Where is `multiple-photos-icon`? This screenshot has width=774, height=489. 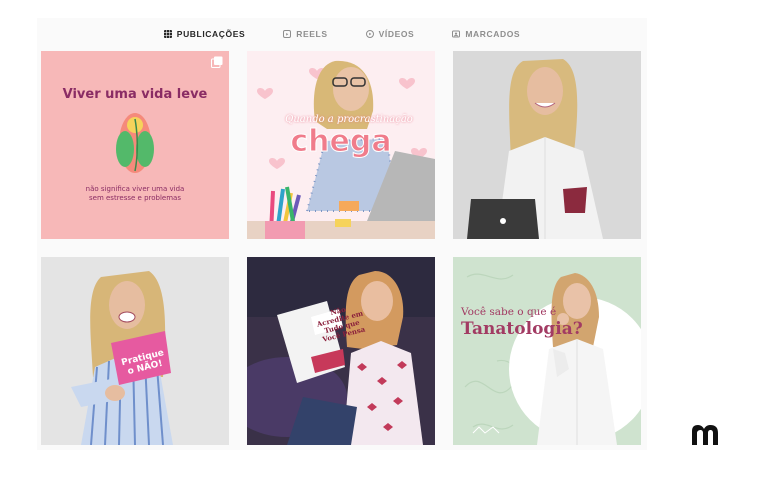
multiple-photos-icon is located at coordinates (217, 62).